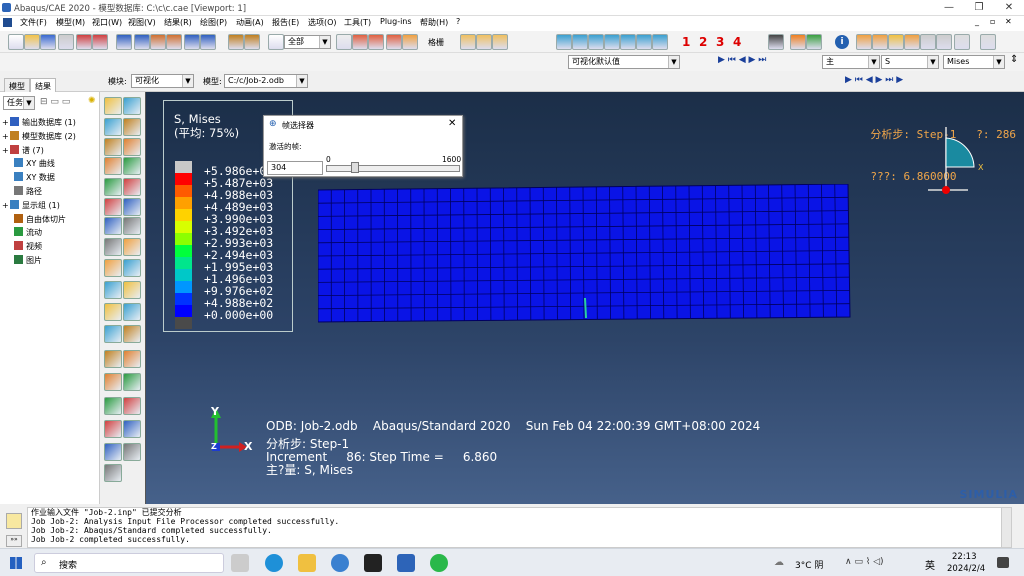  What do you see at coordinates (84, 42) in the screenshot?
I see `import-icon` at bounding box center [84, 42].